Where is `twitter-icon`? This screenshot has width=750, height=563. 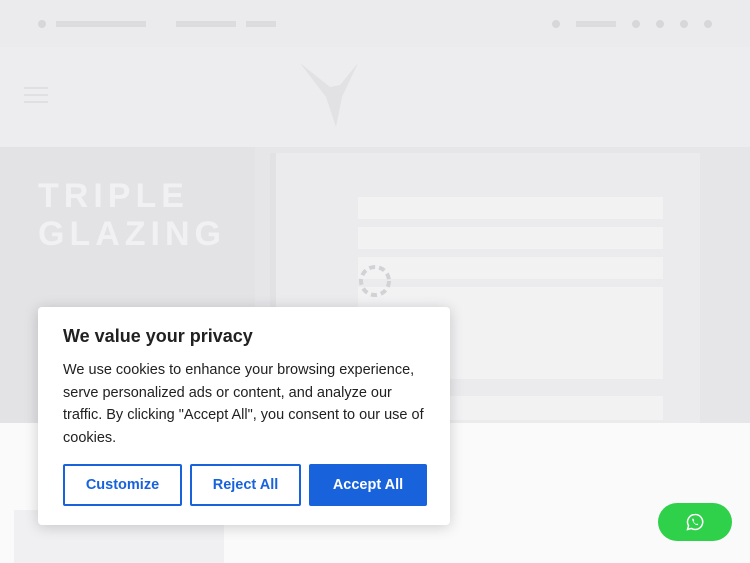
twitter-icon is located at coordinates (660, 23).